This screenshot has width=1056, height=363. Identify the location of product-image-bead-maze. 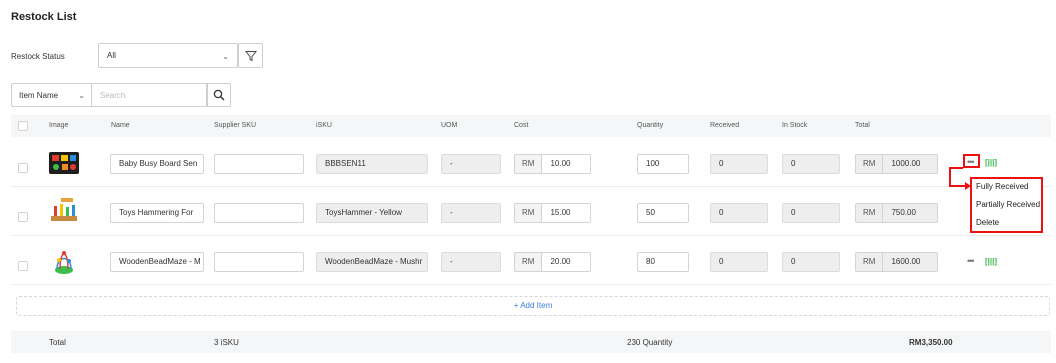
(64, 262).